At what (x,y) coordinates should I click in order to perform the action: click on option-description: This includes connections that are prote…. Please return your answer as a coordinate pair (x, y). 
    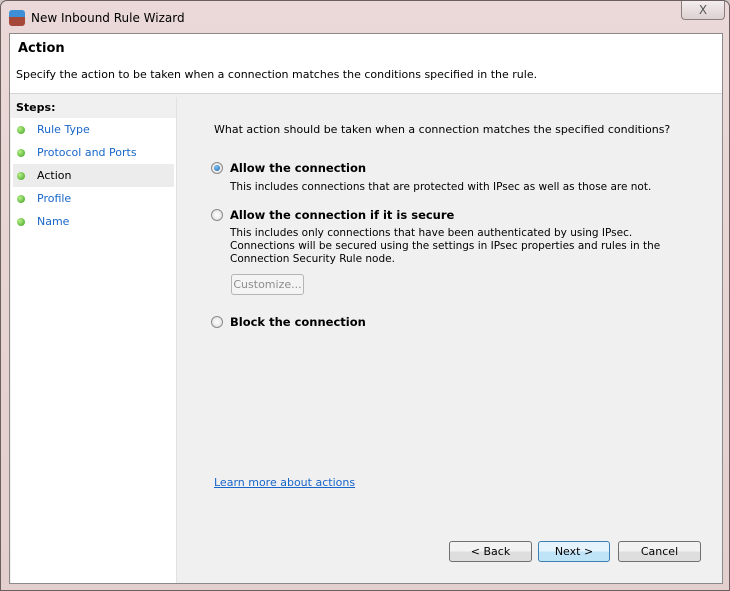
    Looking at the image, I should click on (441, 187).